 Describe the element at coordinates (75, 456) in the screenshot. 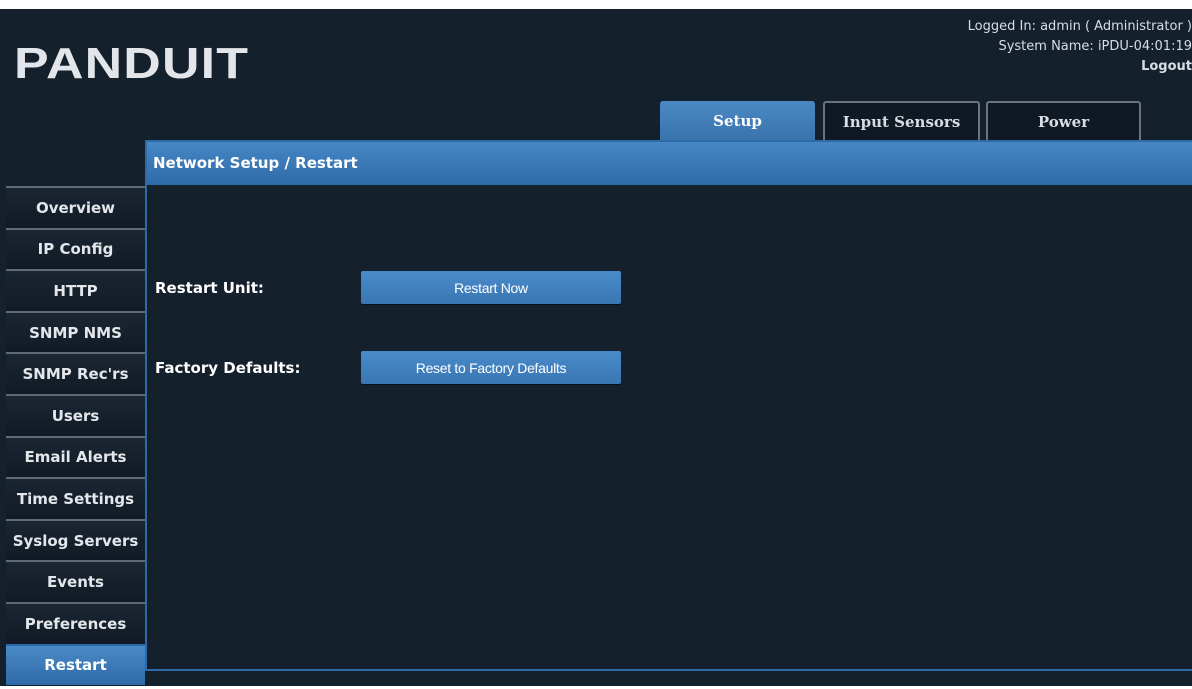

I see `sidebar-item-email-alerts: Email Alerts` at that location.